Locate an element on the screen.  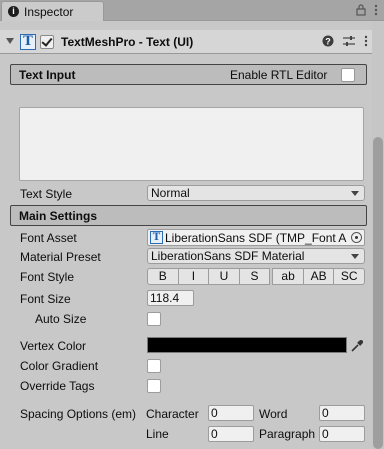
font-style-italic-button: I is located at coordinates (193, 276).